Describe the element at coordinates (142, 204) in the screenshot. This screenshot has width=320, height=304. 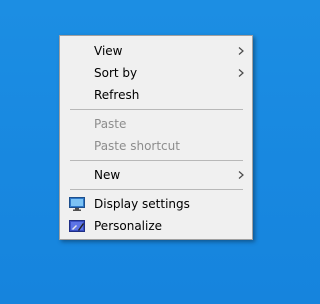
I see `menu-item-label: Display settings` at that location.